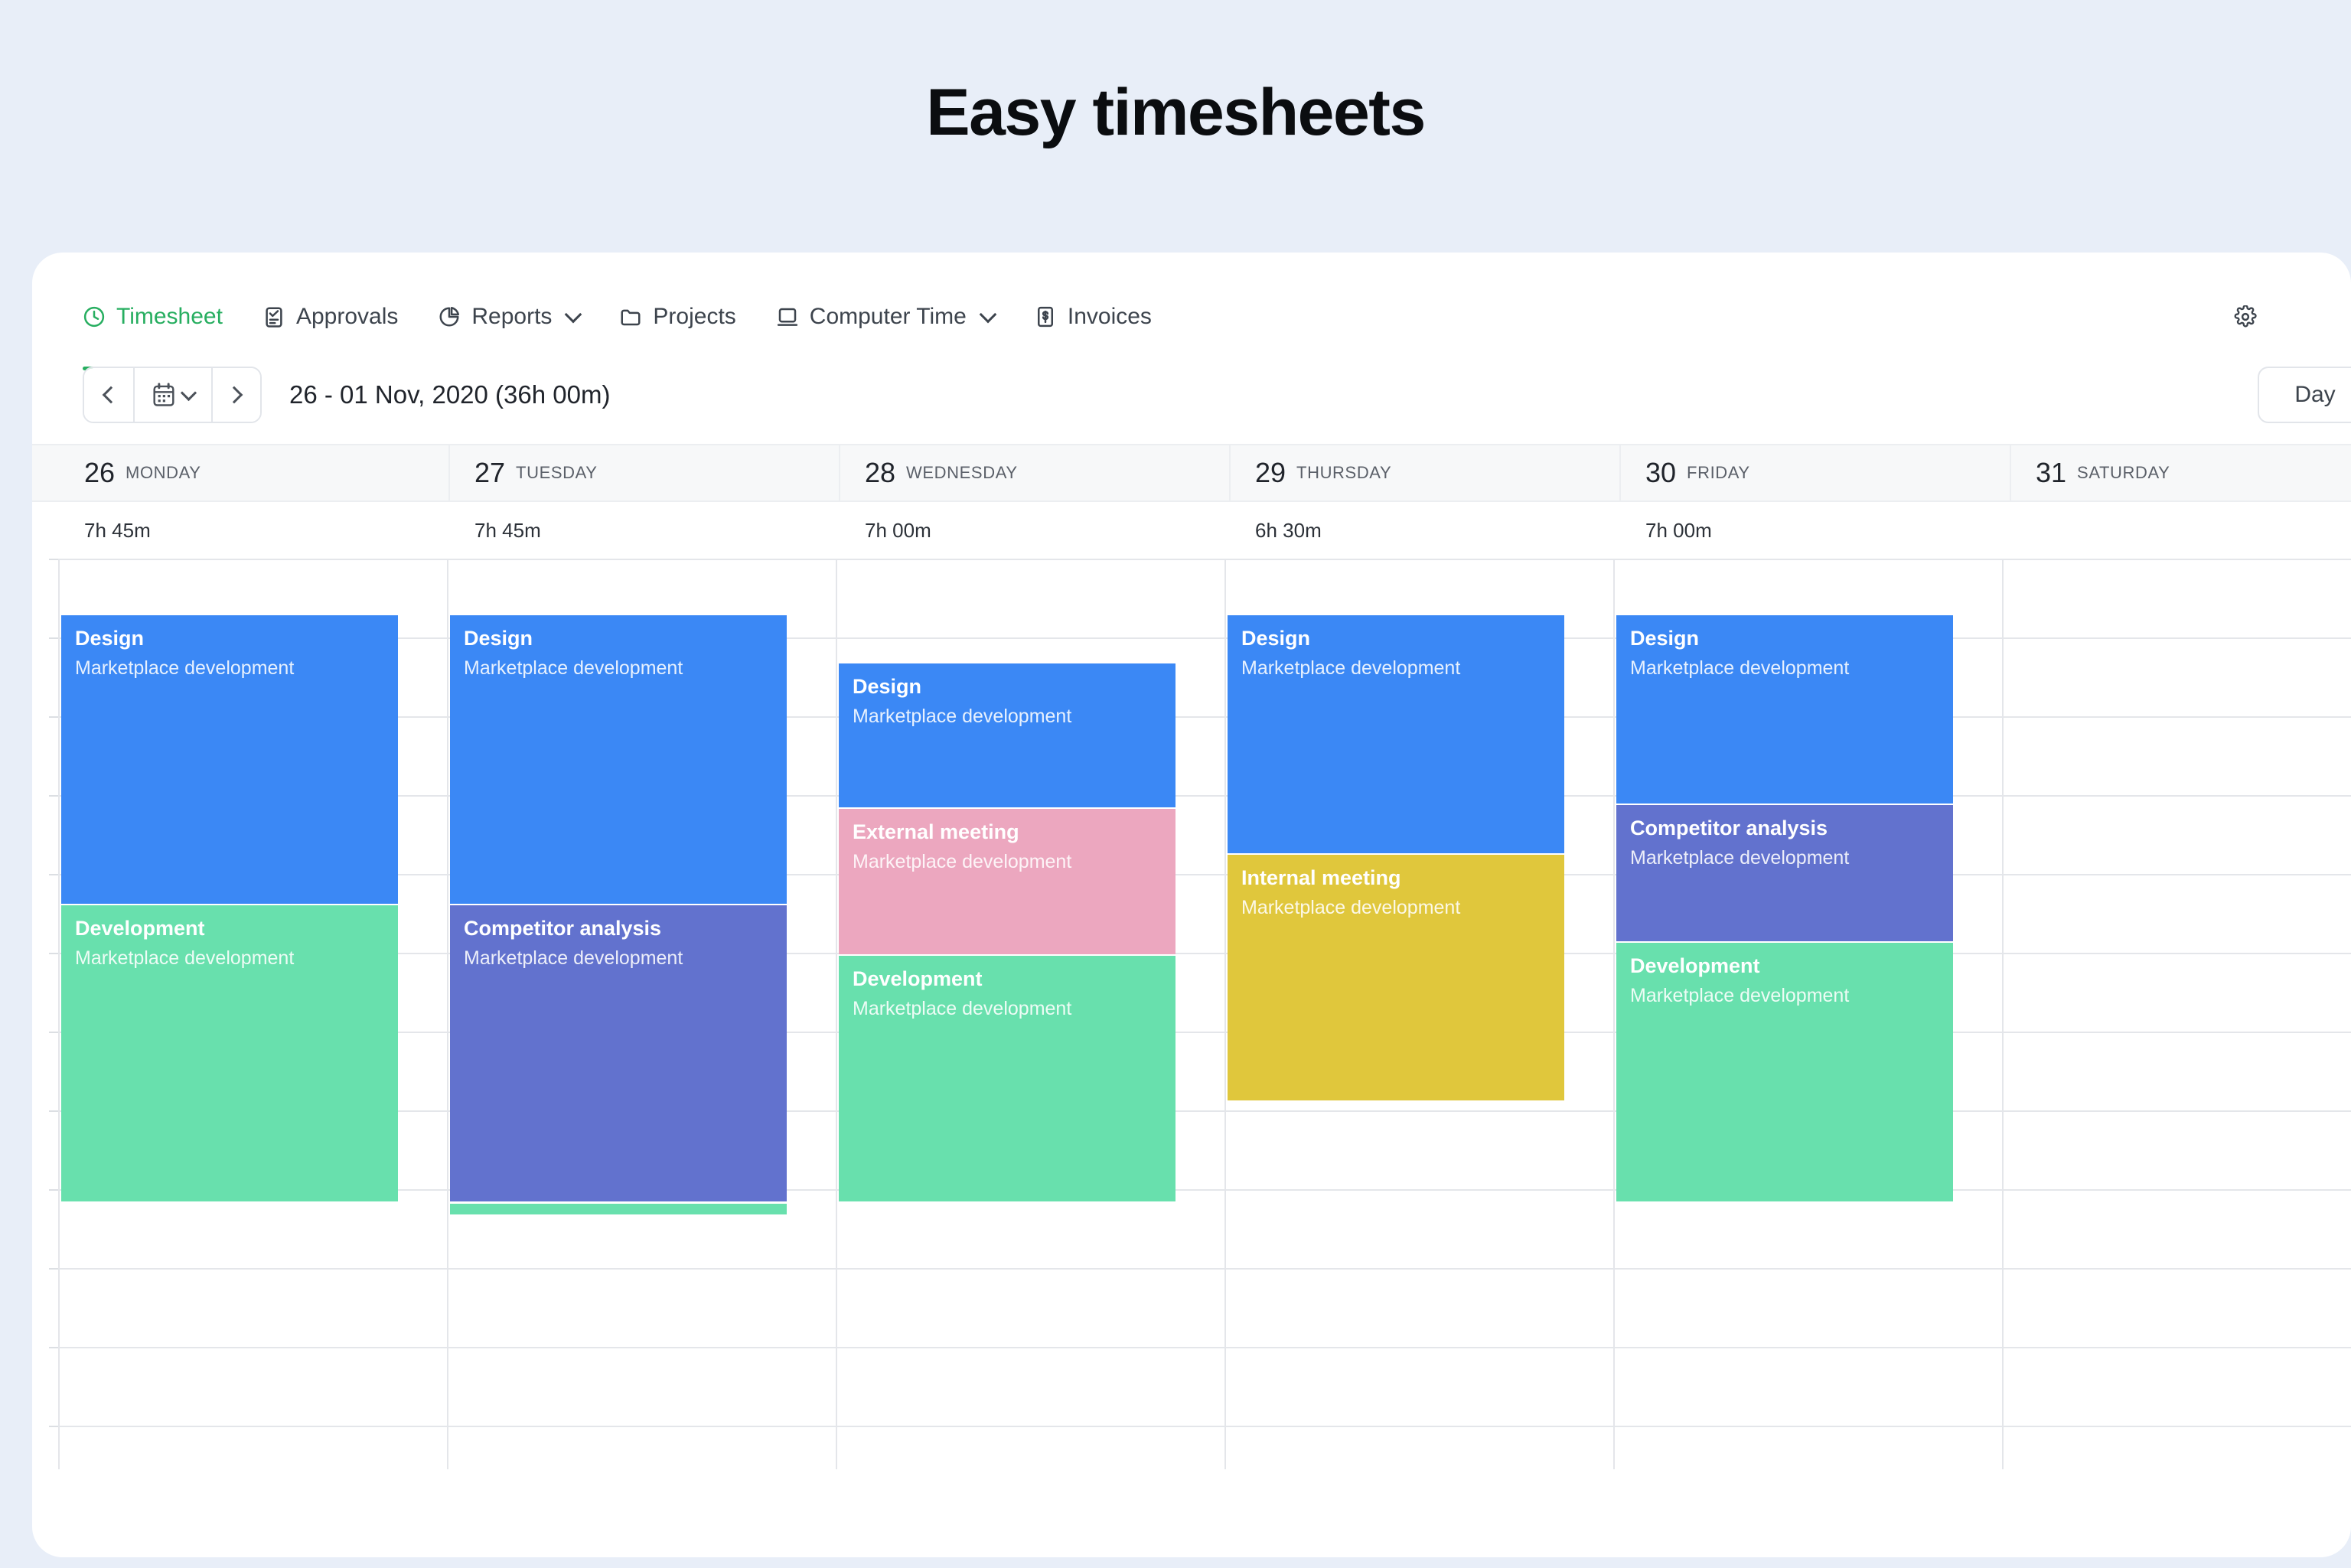 This screenshot has height=1568, width=2351. Describe the element at coordinates (490, 472) in the screenshot. I see `day-number: 27` at that location.